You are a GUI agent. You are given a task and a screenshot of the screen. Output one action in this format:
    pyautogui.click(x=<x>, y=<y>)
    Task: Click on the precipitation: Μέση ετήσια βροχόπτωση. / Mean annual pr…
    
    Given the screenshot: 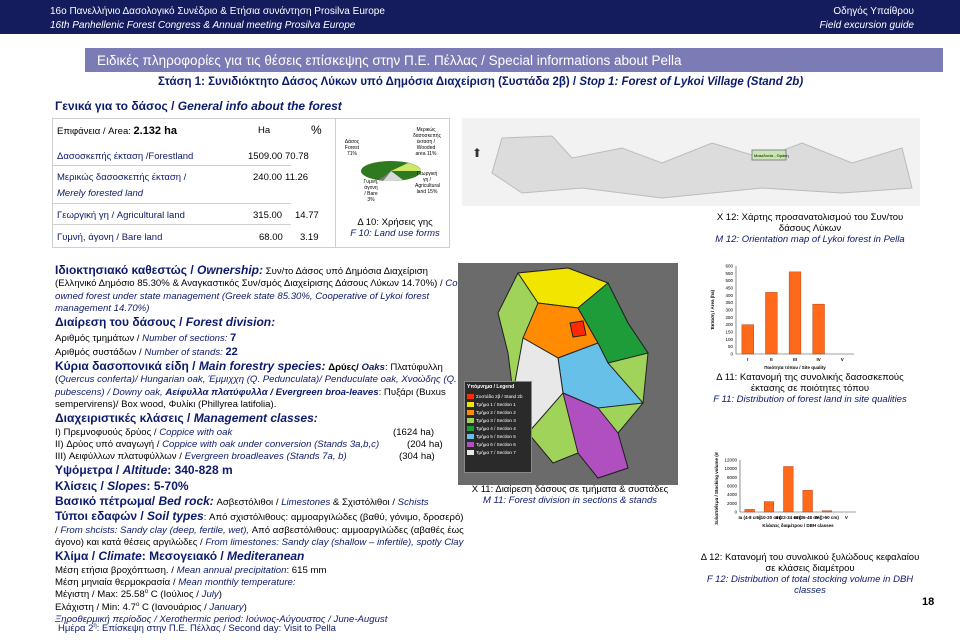 What is the action you would take?
    pyautogui.click(x=191, y=570)
    